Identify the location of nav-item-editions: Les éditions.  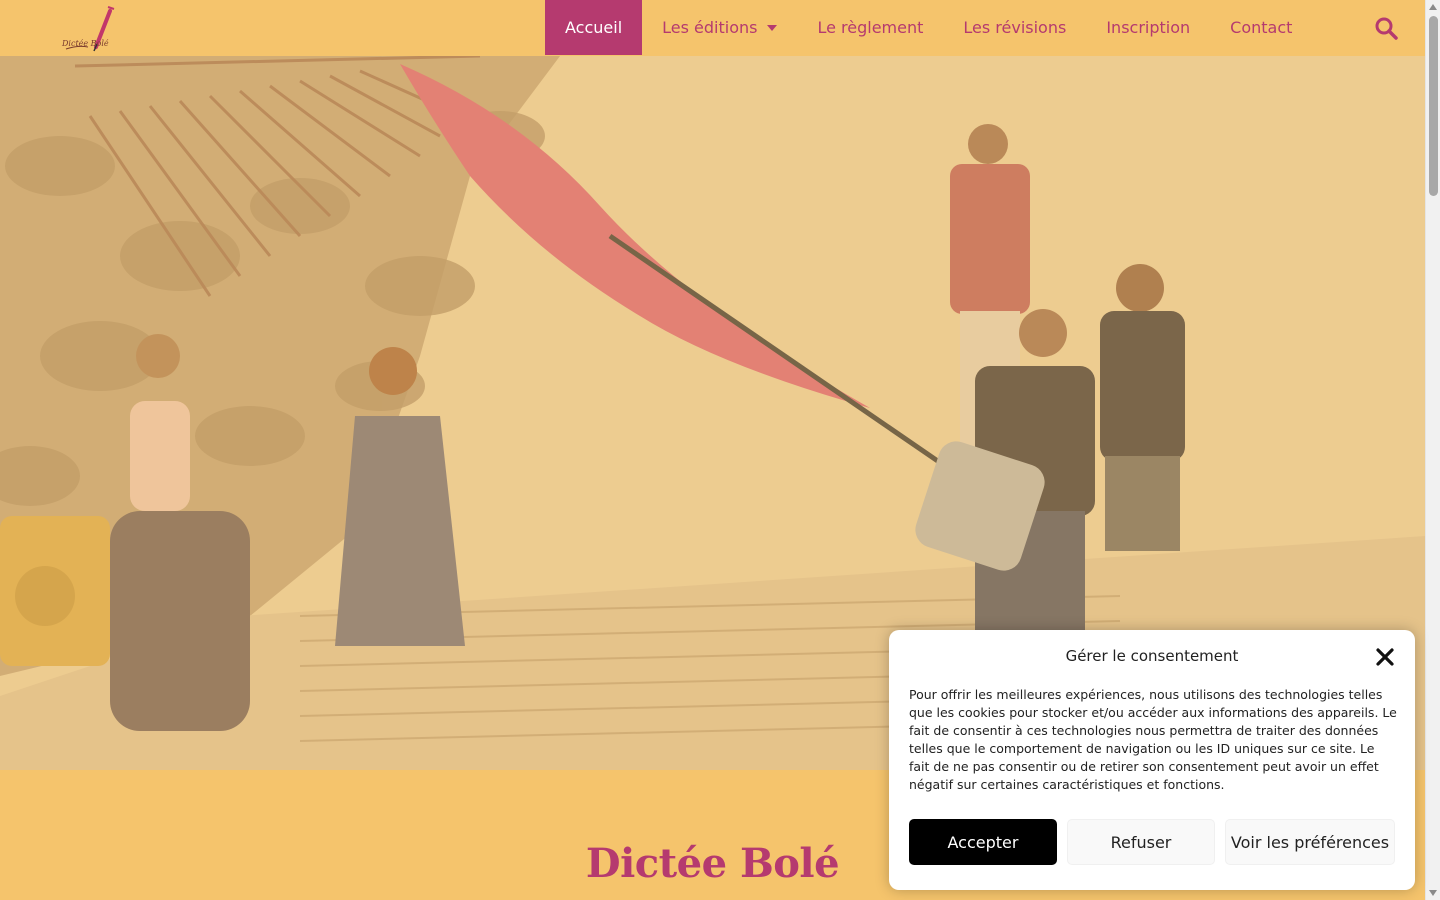
(719, 27).